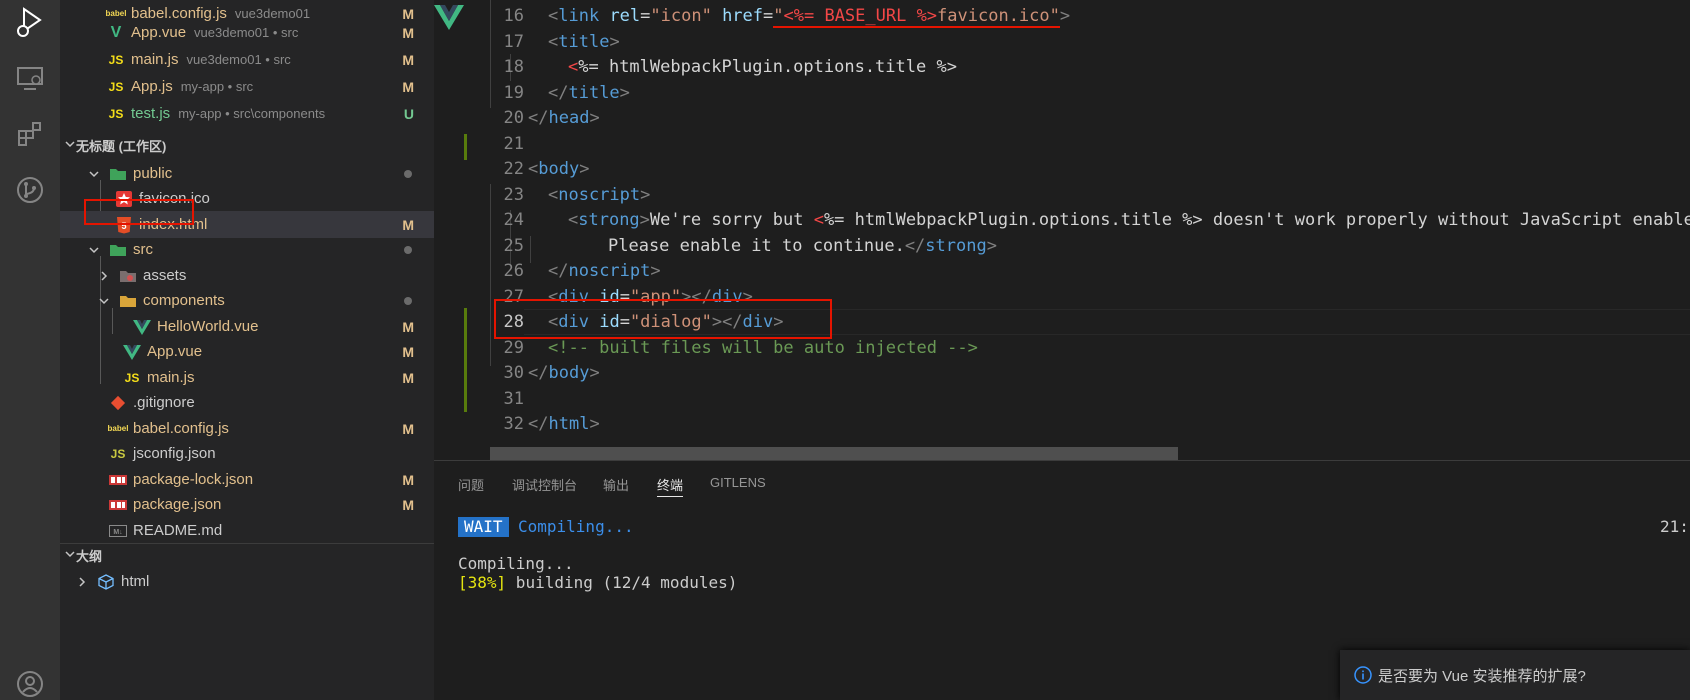 Image resolution: width=1690 pixels, height=700 pixels. I want to click on tree-label: babel.config.js, so click(181, 428).